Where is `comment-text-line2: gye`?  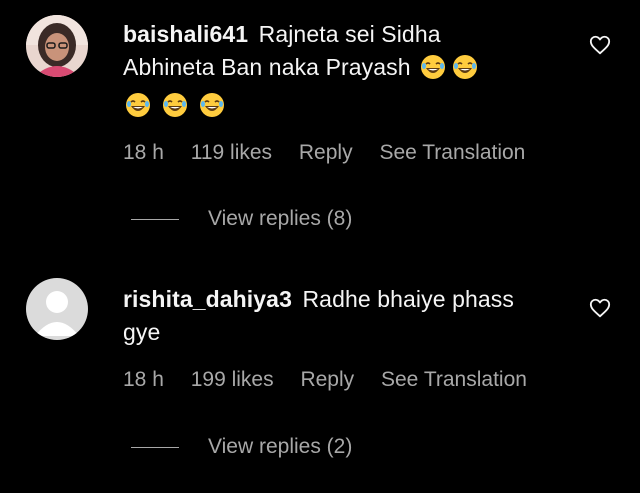
comment-text-line2: gye is located at coordinates (142, 332).